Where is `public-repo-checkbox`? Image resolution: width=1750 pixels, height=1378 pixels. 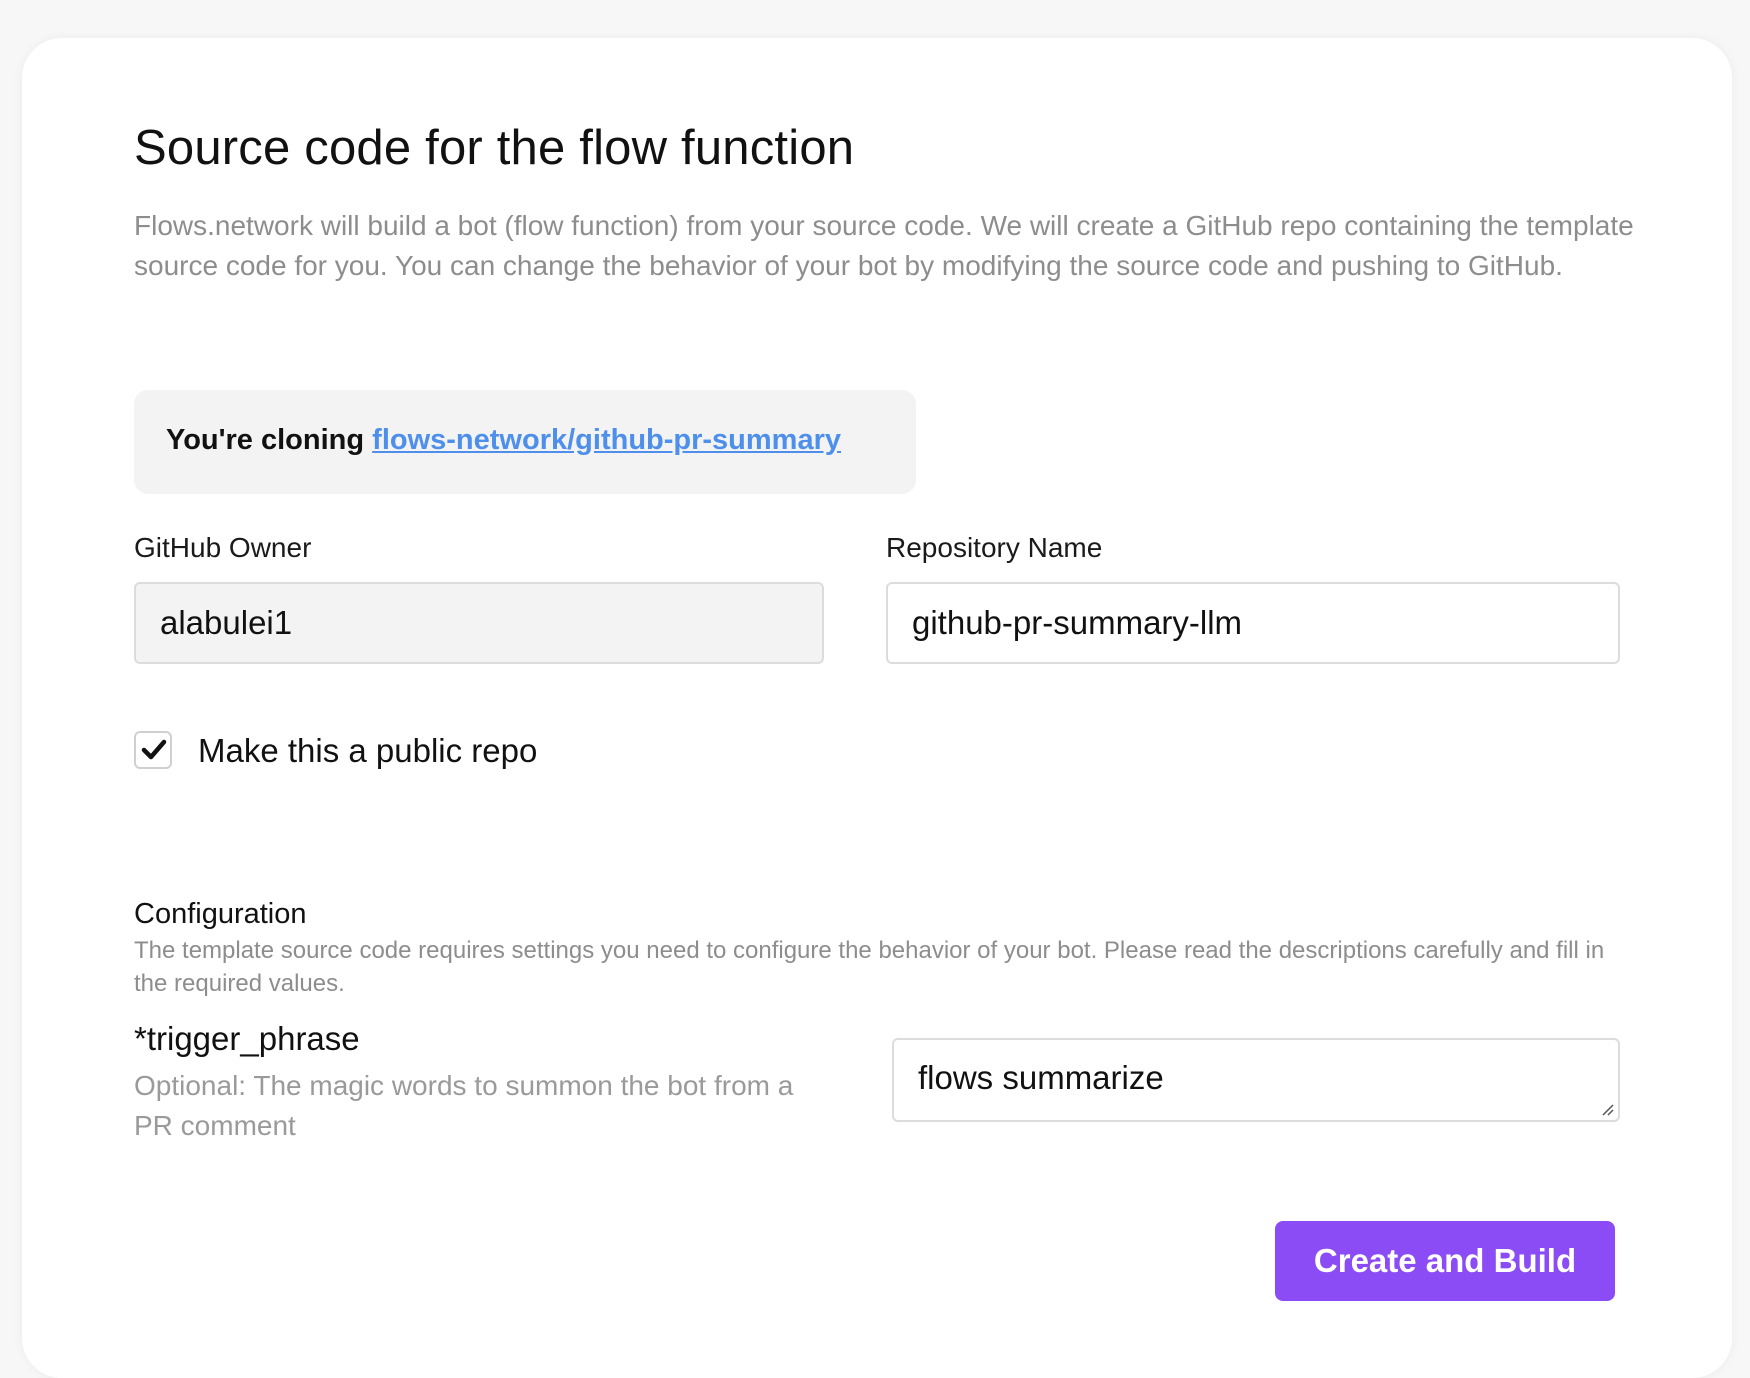 public-repo-checkbox is located at coordinates (153, 750).